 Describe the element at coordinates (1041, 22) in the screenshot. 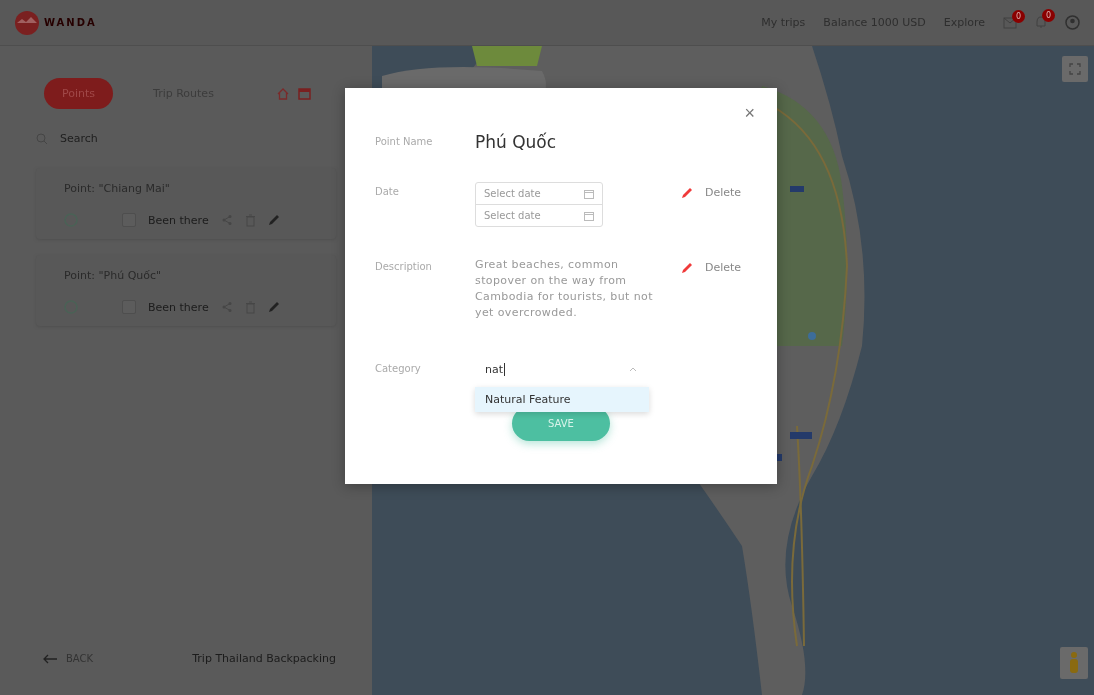

I see `bell-icon` at that location.